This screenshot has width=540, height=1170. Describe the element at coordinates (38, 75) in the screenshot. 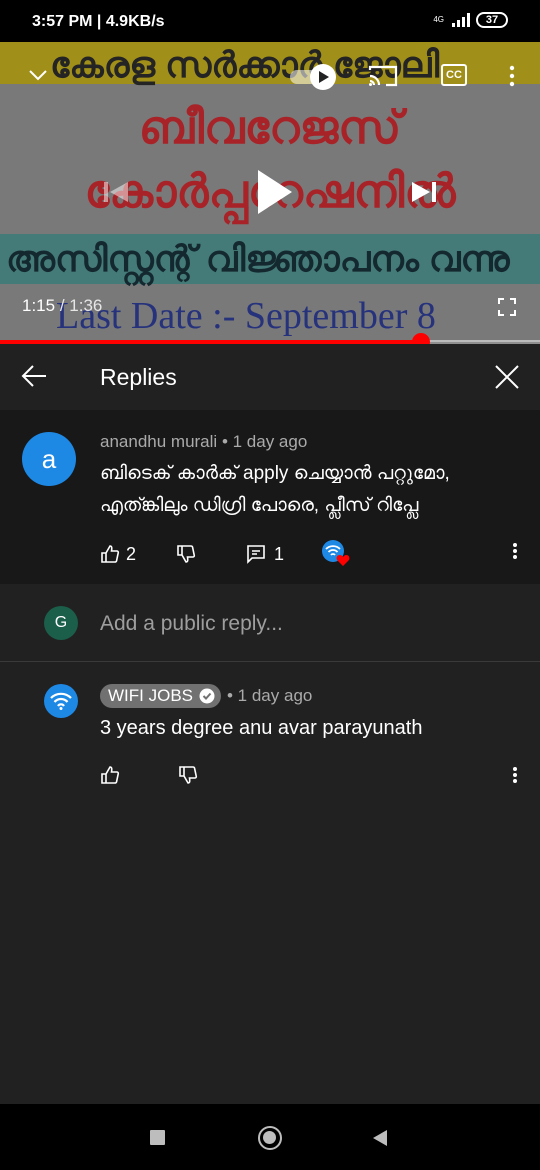

I see `minimize-chevron-icon` at that location.